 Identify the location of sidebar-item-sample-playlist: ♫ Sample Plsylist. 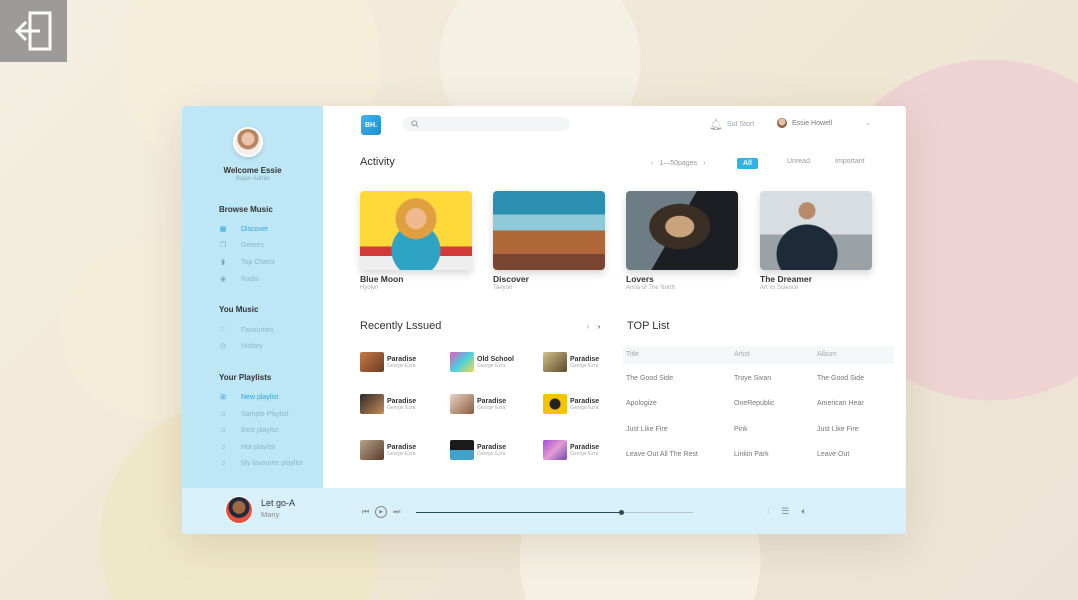
(253, 414).